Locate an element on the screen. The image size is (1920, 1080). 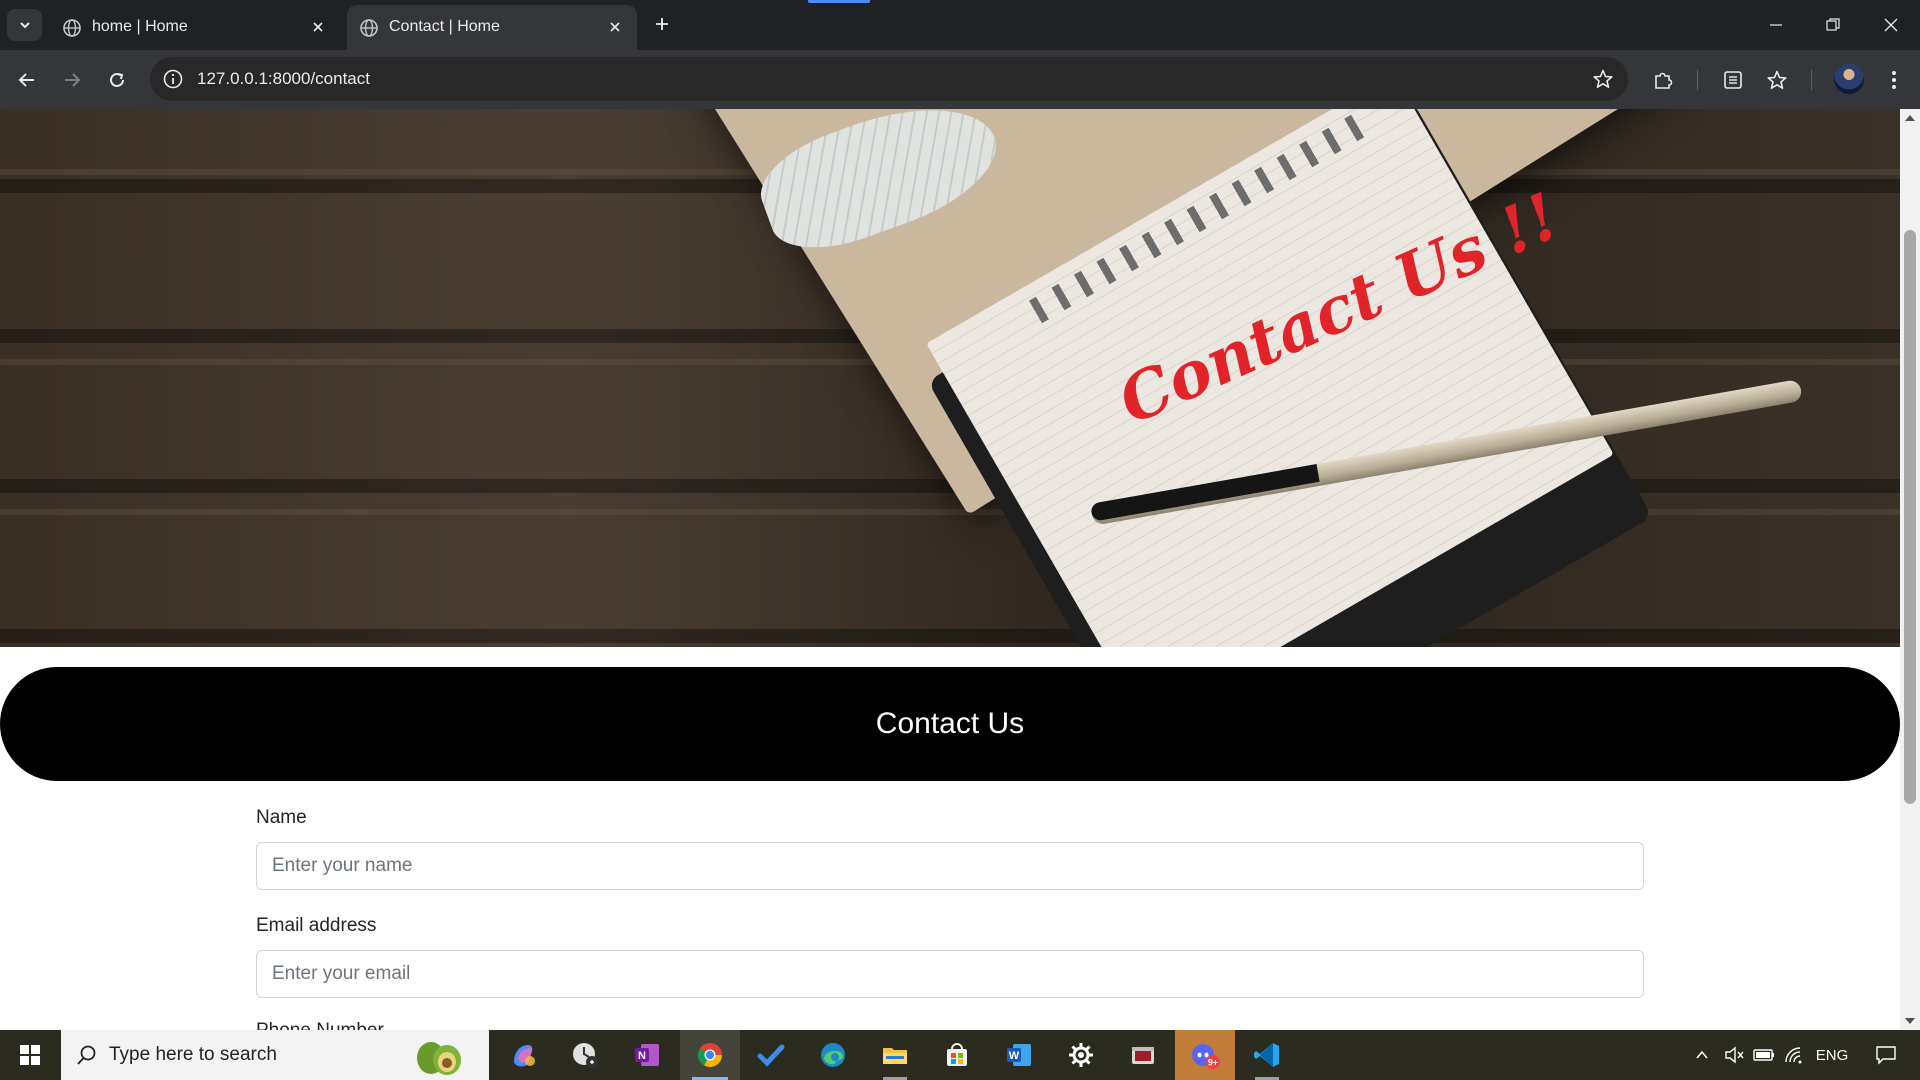
windows-logo-icon is located at coordinates (30, 1055).